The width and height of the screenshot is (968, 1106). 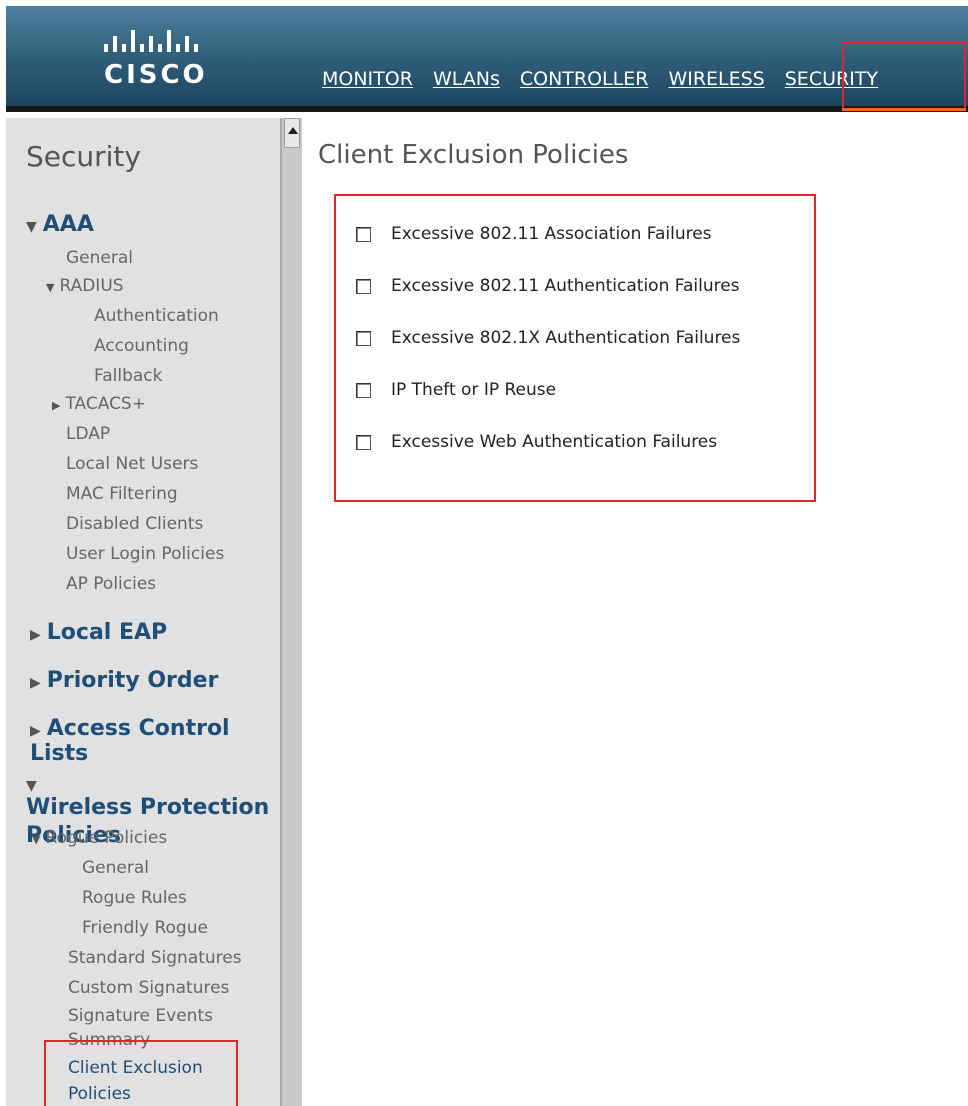 What do you see at coordinates (98, 632) in the screenshot?
I see `sidebar-section-local-eap: ▶ Local EAP` at bounding box center [98, 632].